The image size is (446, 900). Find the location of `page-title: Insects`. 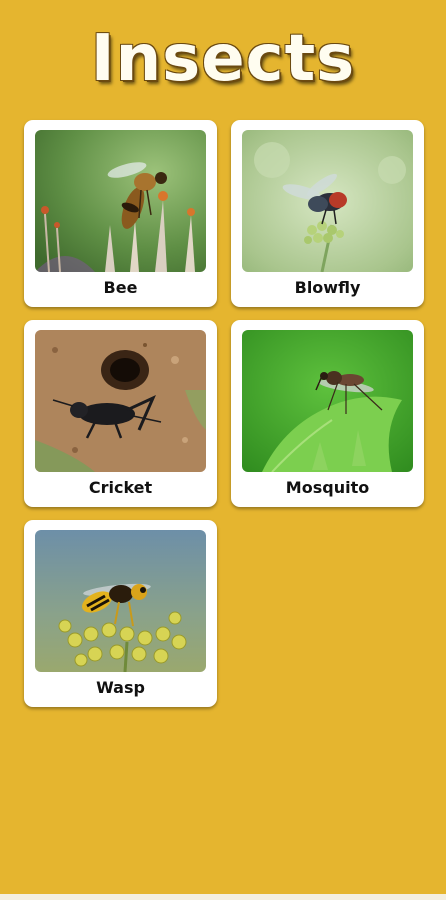

page-title: Insects is located at coordinates (223, 59).